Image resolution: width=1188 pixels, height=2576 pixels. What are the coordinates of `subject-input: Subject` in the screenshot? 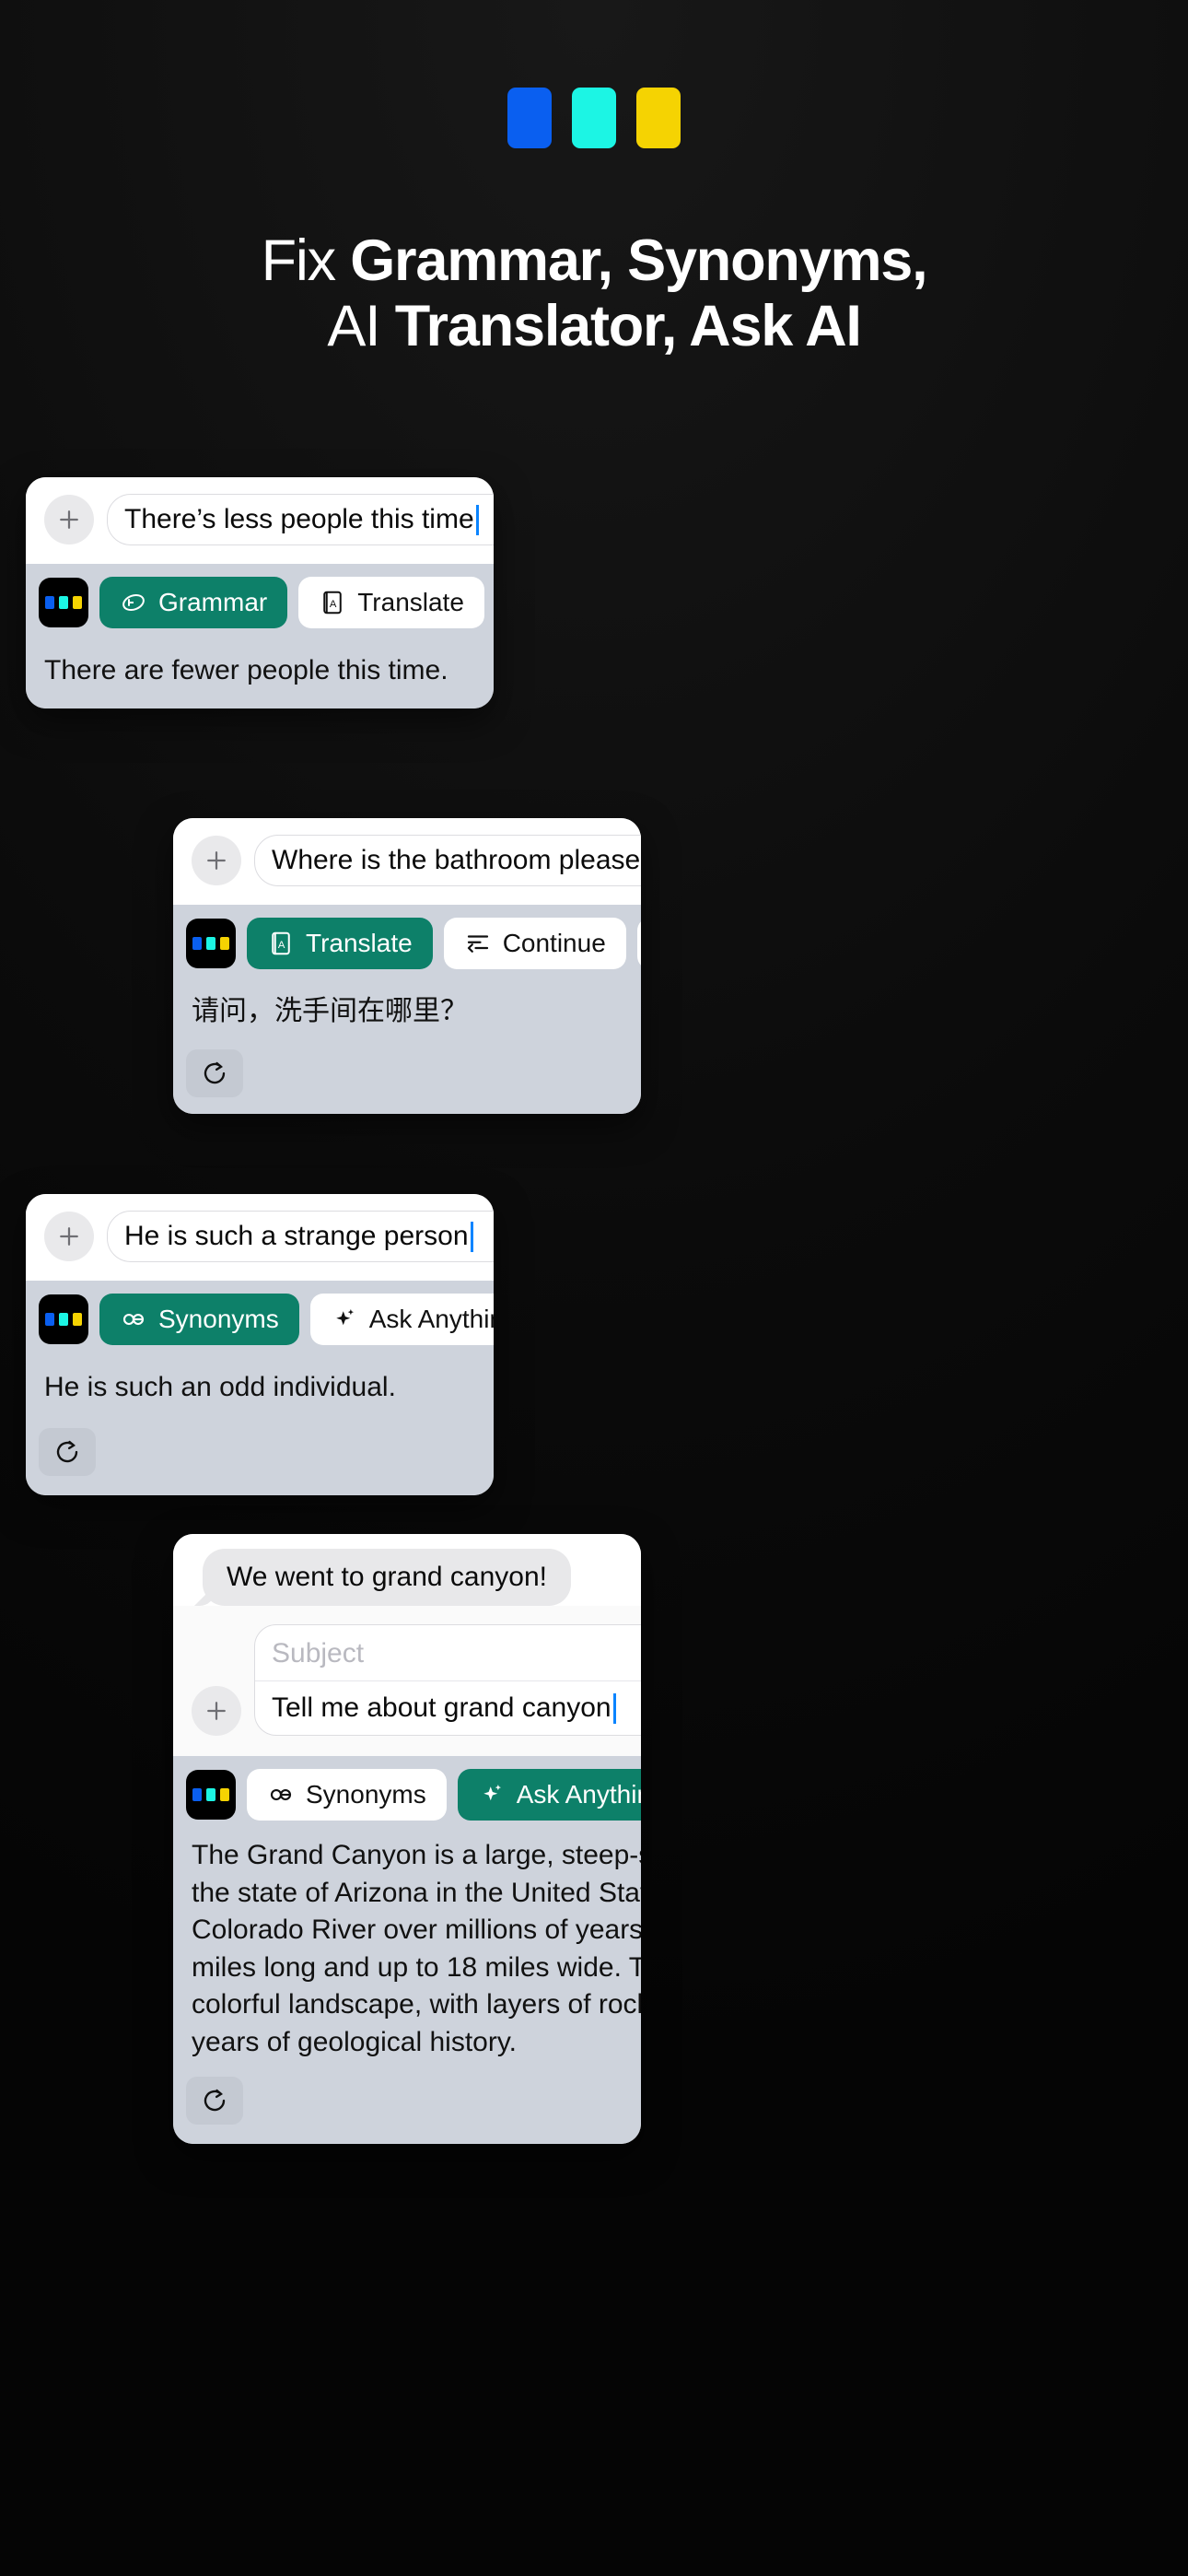 It's located at (448, 1653).